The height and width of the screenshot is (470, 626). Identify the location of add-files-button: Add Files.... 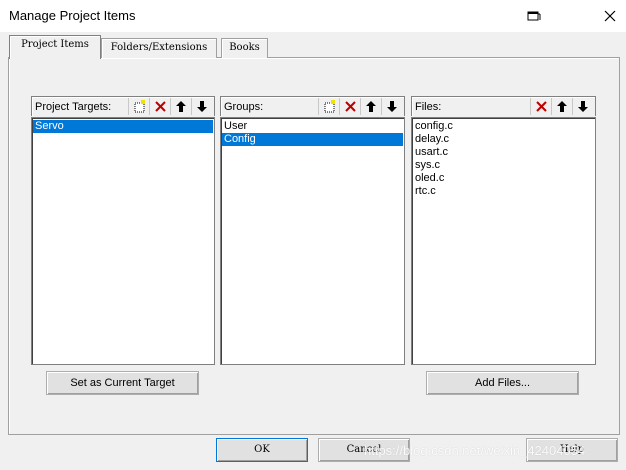
(502, 383).